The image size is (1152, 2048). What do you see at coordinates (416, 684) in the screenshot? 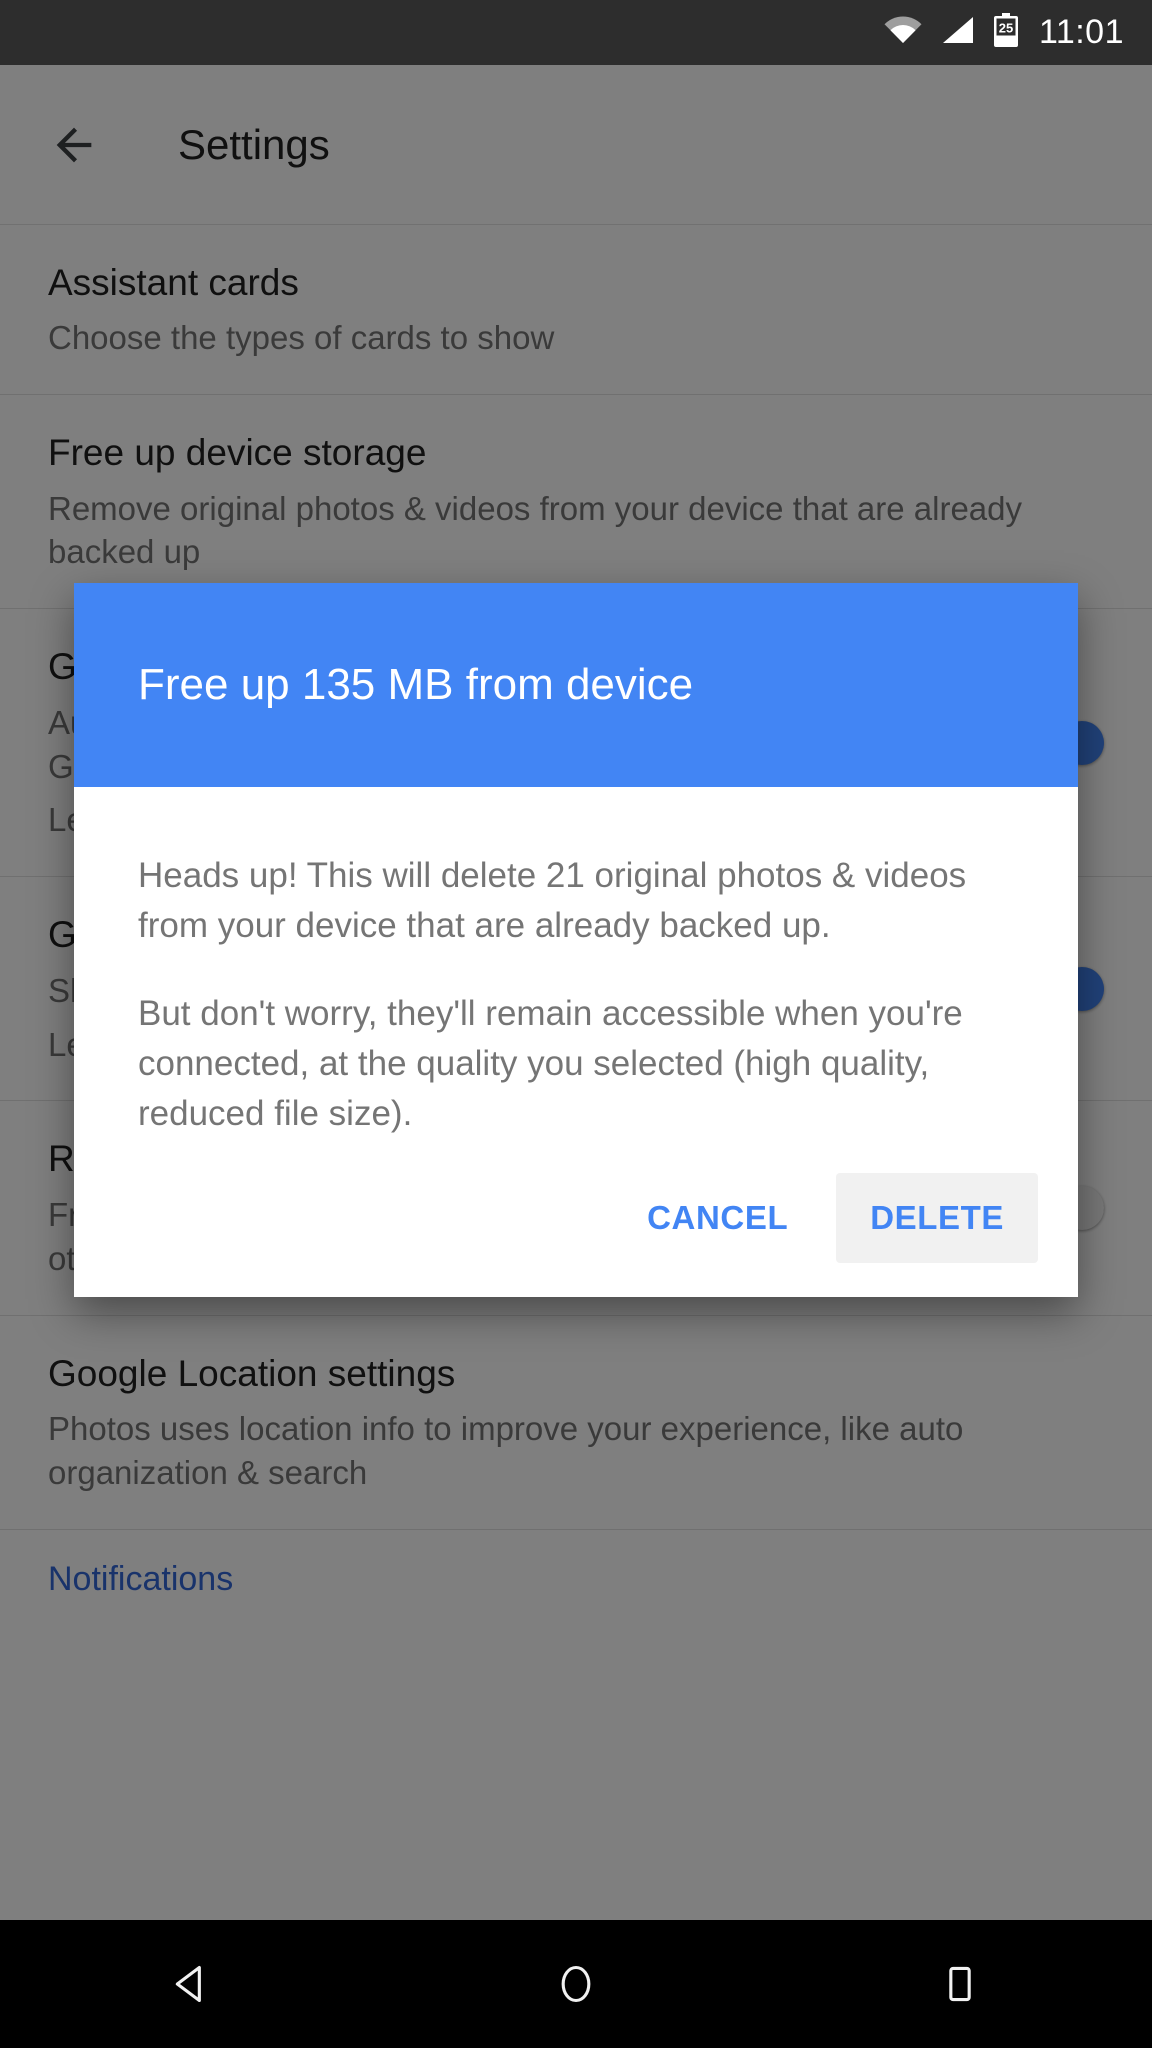
I see `dialog-title: Free up 135 MB from device` at bounding box center [416, 684].